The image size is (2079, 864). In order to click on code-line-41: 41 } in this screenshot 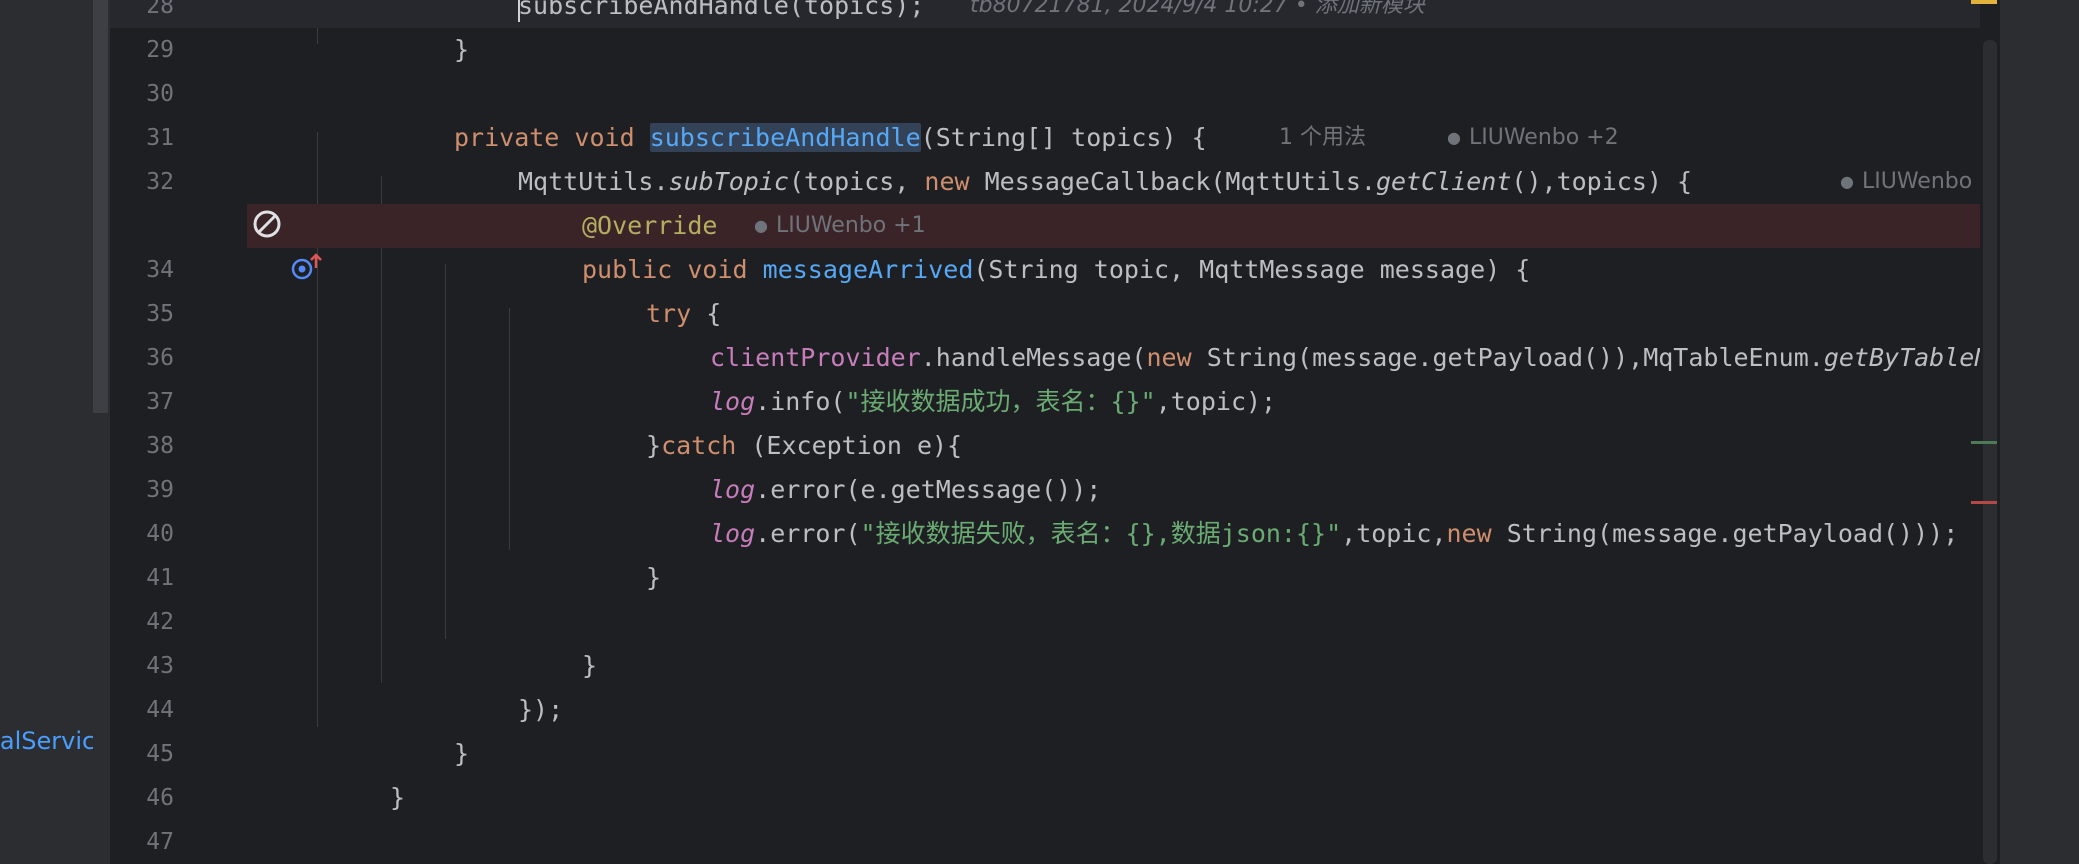, I will do `click(1055, 578)`.